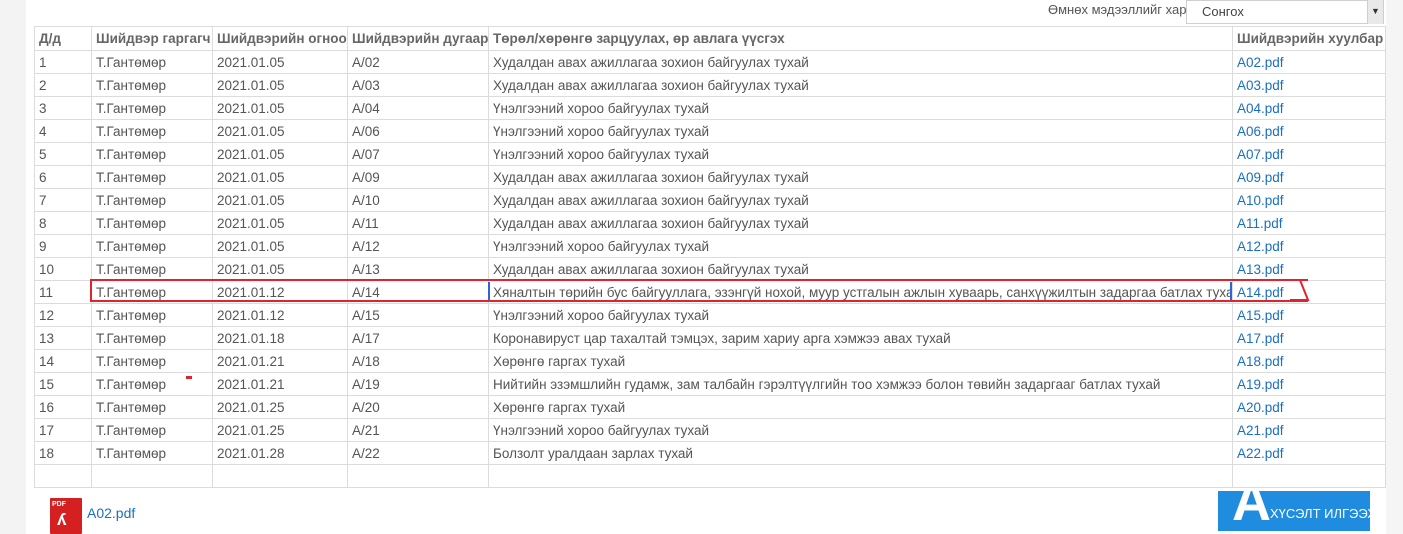  What do you see at coordinates (1309, 315) in the screenshot?
I see `row-file-cell: A15.pdf` at bounding box center [1309, 315].